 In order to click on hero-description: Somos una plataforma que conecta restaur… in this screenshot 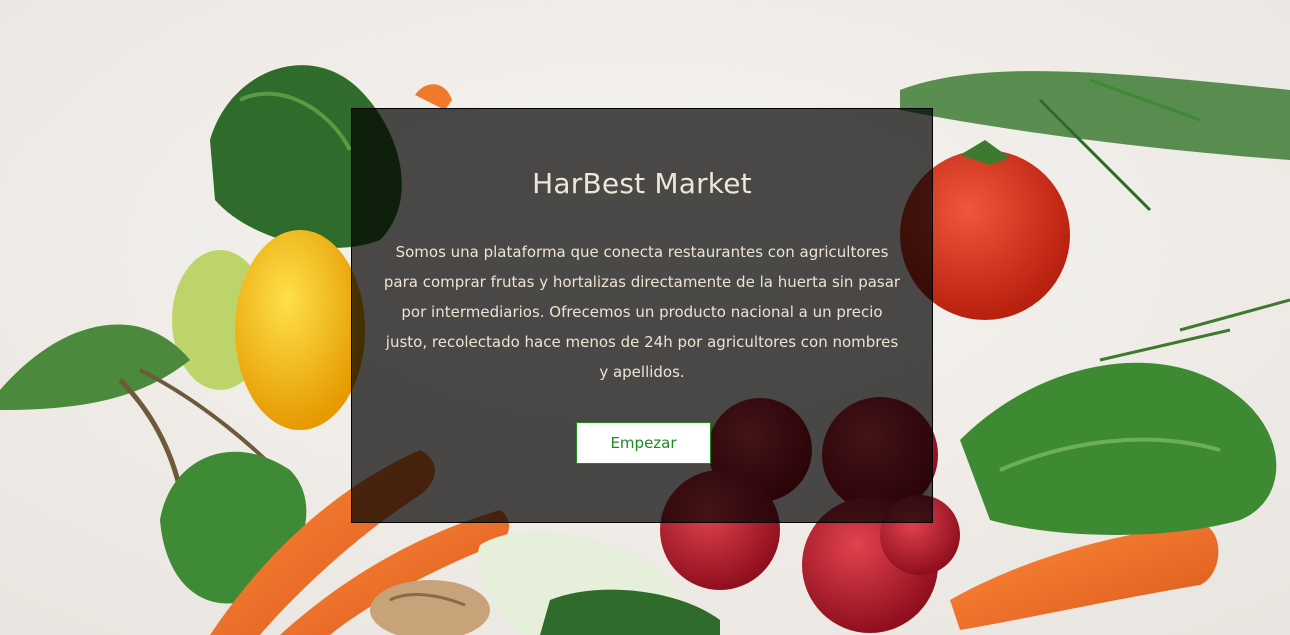, I will do `click(642, 312)`.